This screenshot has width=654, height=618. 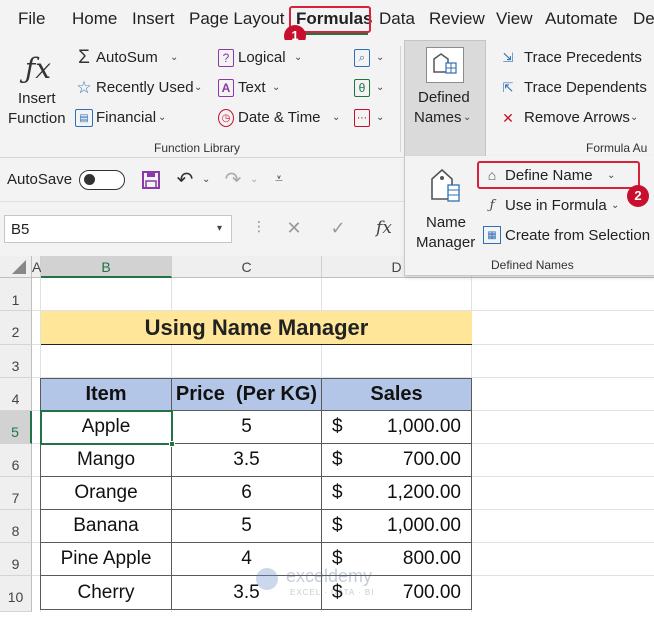 What do you see at coordinates (36, 267) in the screenshot?
I see `column-header-a: A` at bounding box center [36, 267].